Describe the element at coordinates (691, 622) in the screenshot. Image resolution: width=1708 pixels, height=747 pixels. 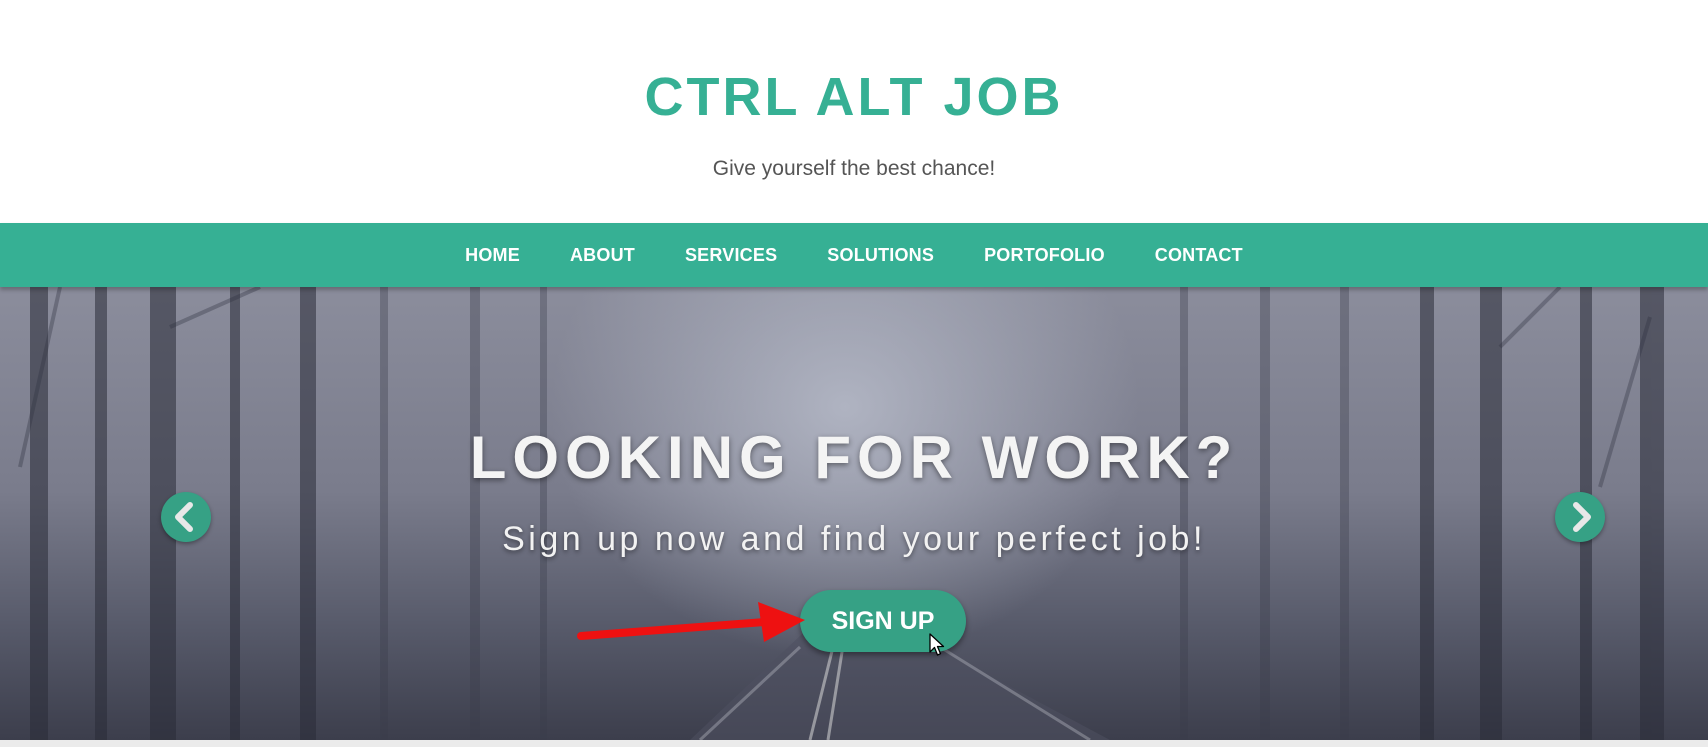
I see `red-arrow-icon` at that location.